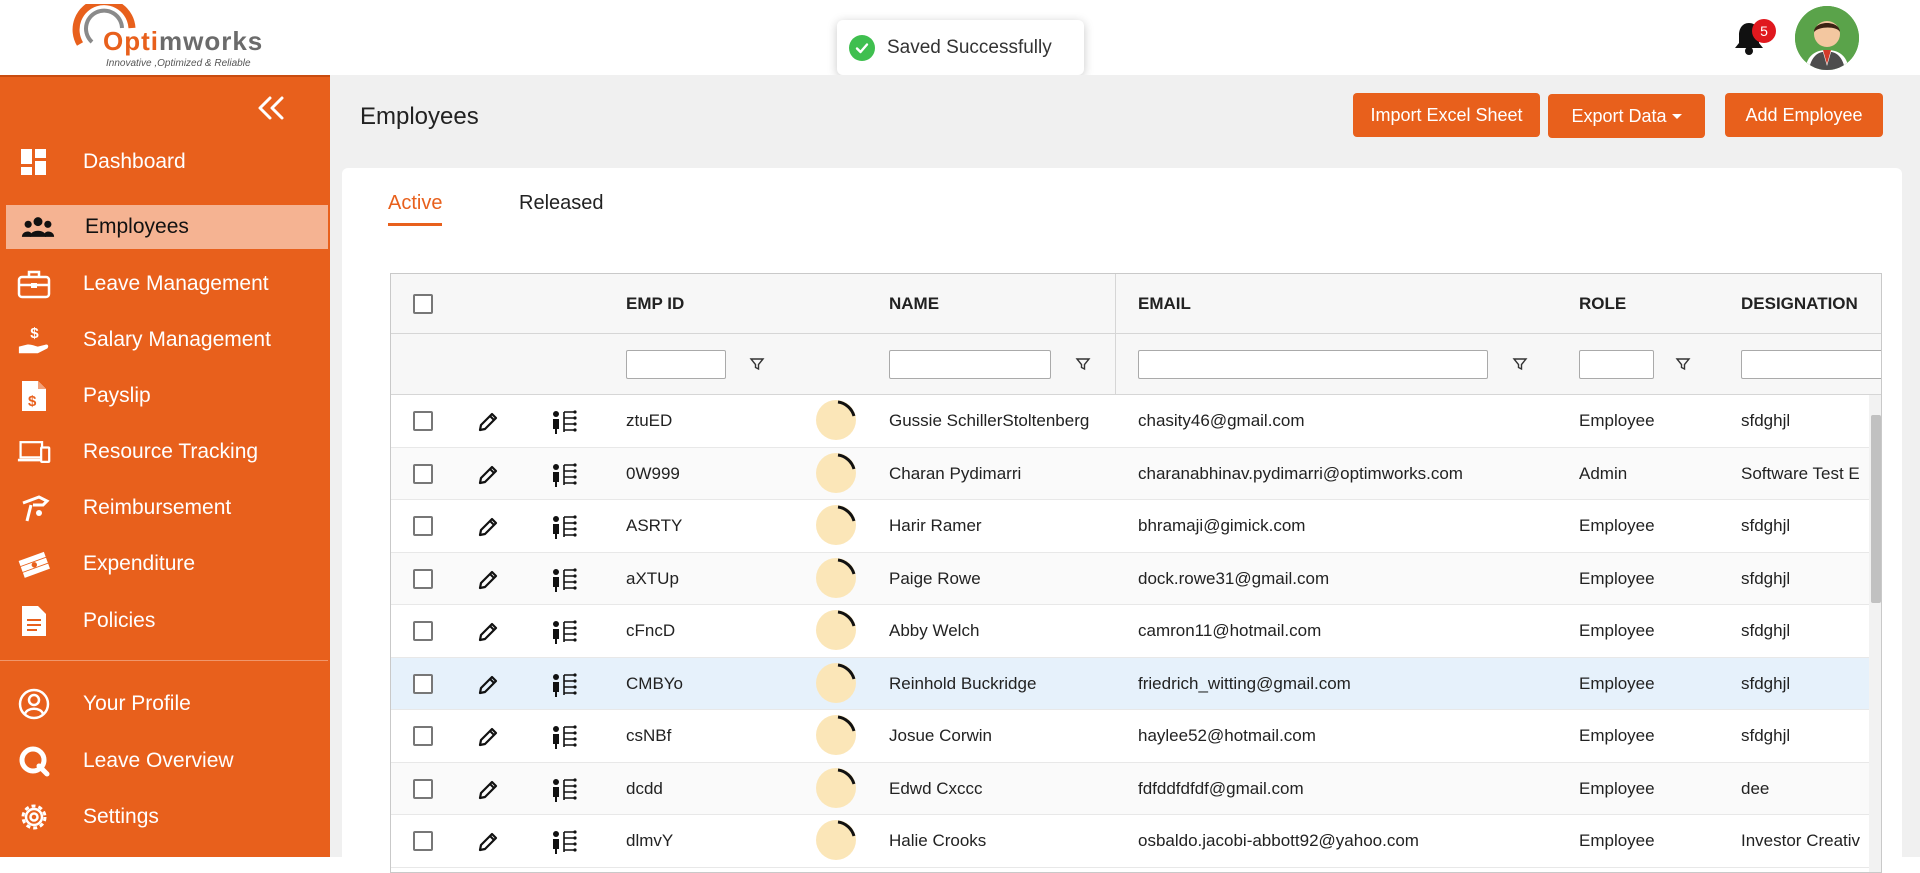 Image resolution: width=1920 pixels, height=873 pixels. I want to click on sidebar-item-payslip: $ Payslip, so click(164, 396).